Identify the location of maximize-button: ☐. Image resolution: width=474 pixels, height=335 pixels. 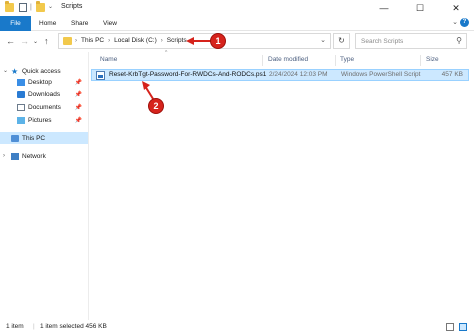
(420, 8).